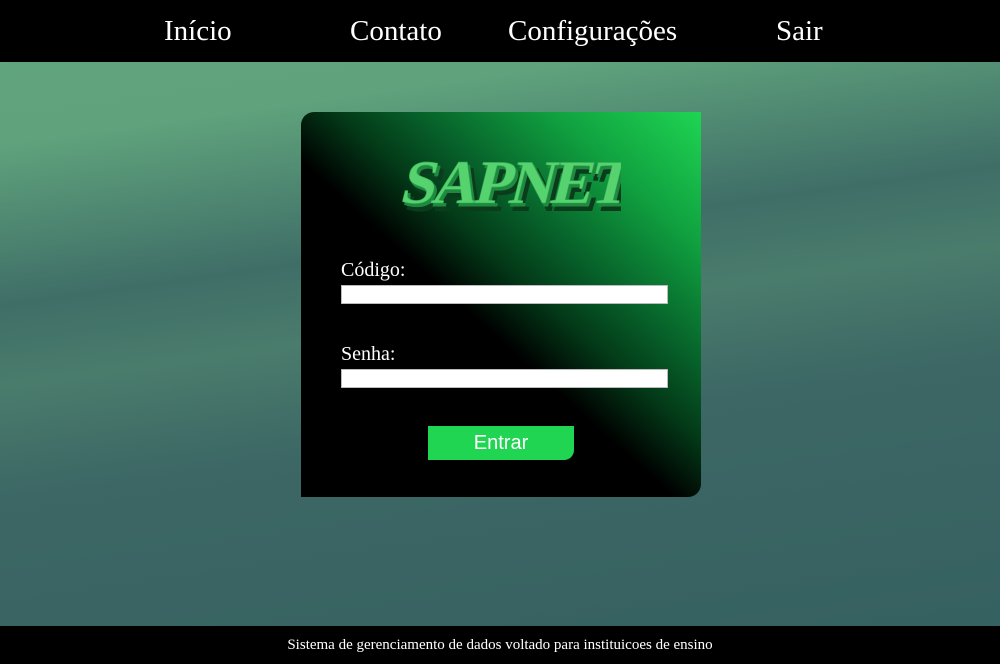 The height and width of the screenshot is (664, 1000). I want to click on password-label: Senha:, so click(368, 354).